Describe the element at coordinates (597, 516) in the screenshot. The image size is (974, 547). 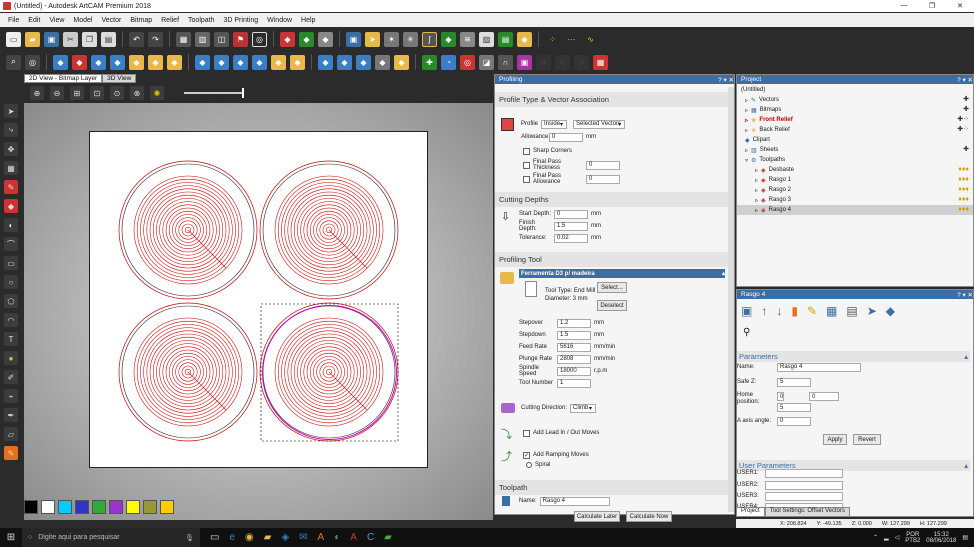
I see `calculate-later-button: Calculate Later` at that location.